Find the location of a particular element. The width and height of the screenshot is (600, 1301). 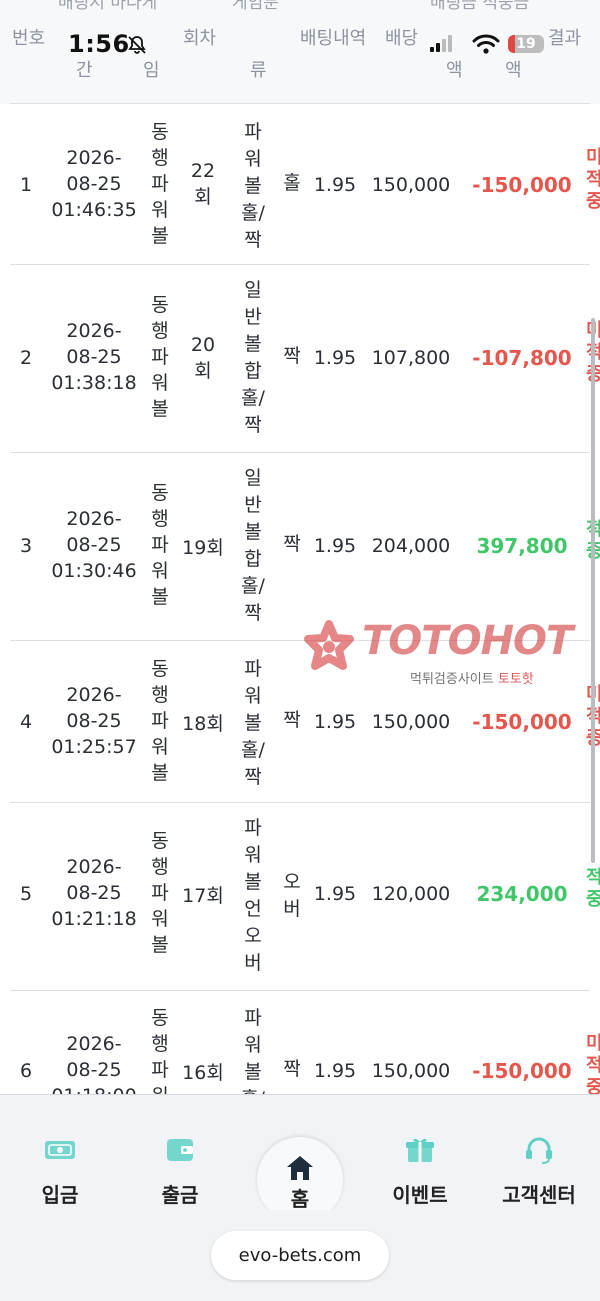

battery-level: 19 is located at coordinates (526, 44).